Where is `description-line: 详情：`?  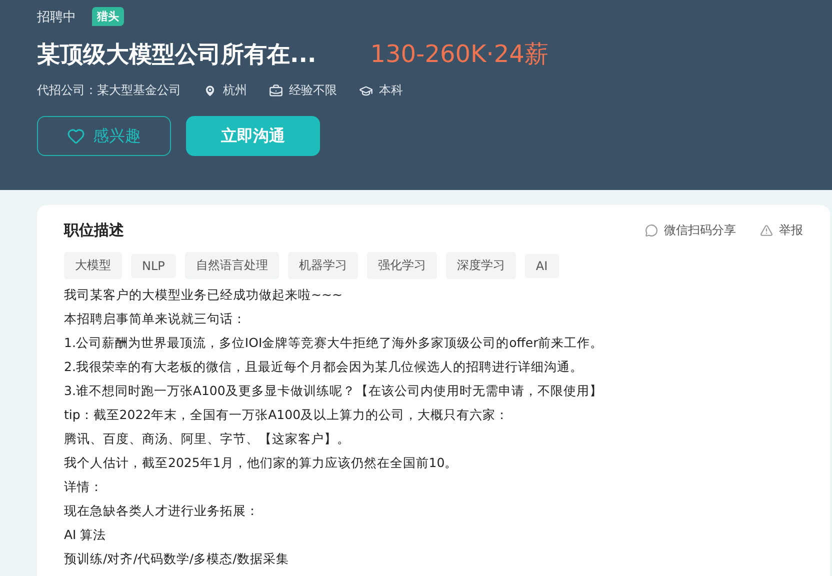
description-line: 详情： is located at coordinates (84, 487).